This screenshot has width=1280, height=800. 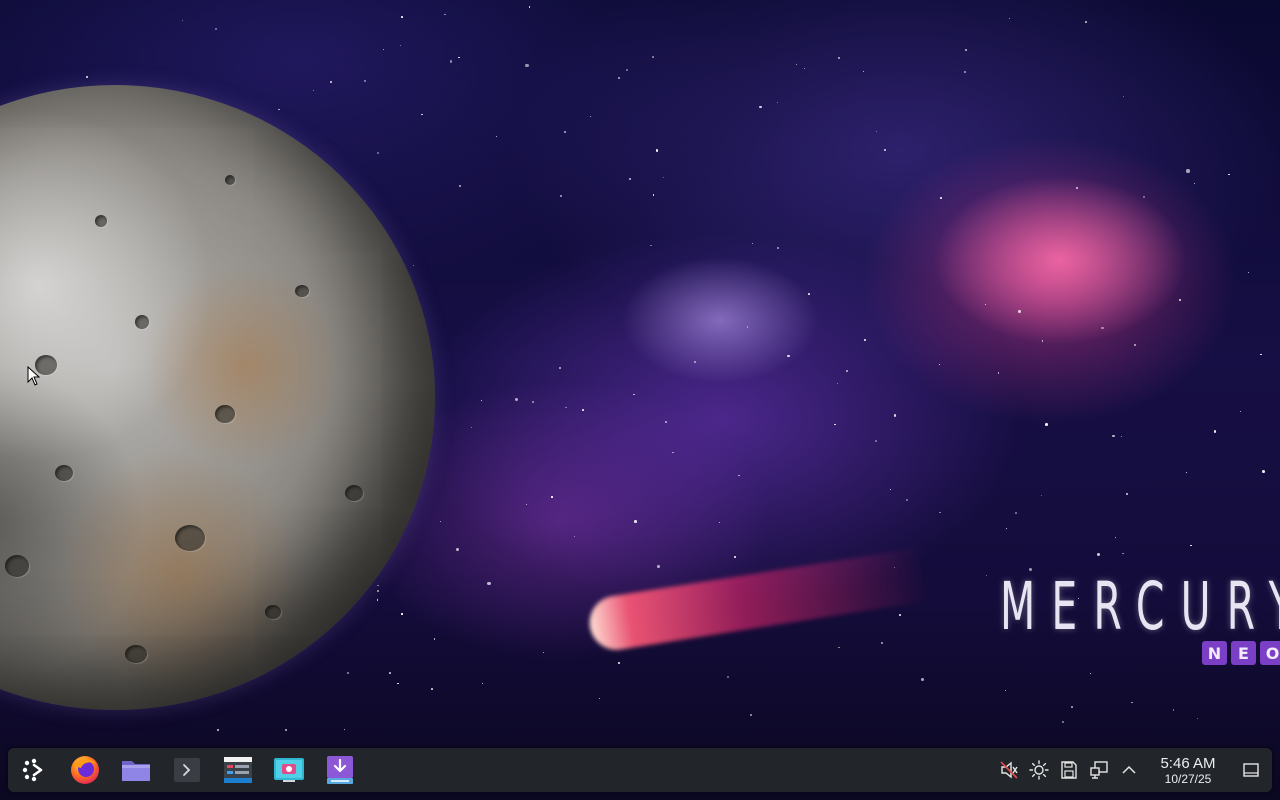 I want to click on folder-icon, so click(x=136, y=771).